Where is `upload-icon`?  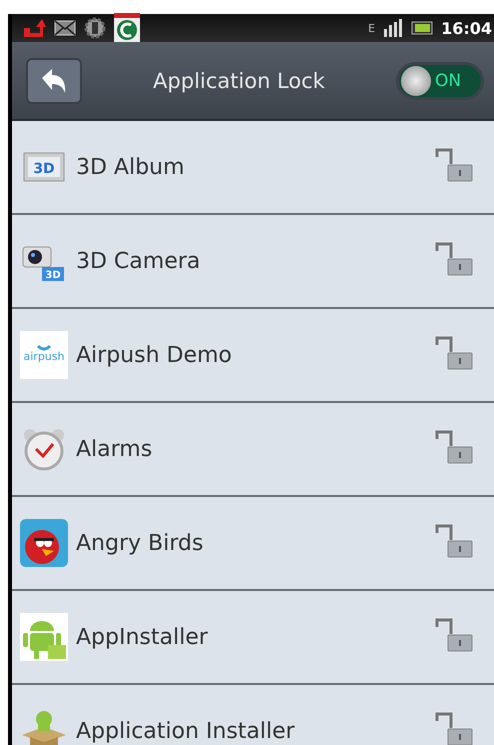
upload-icon is located at coordinates (34, 28).